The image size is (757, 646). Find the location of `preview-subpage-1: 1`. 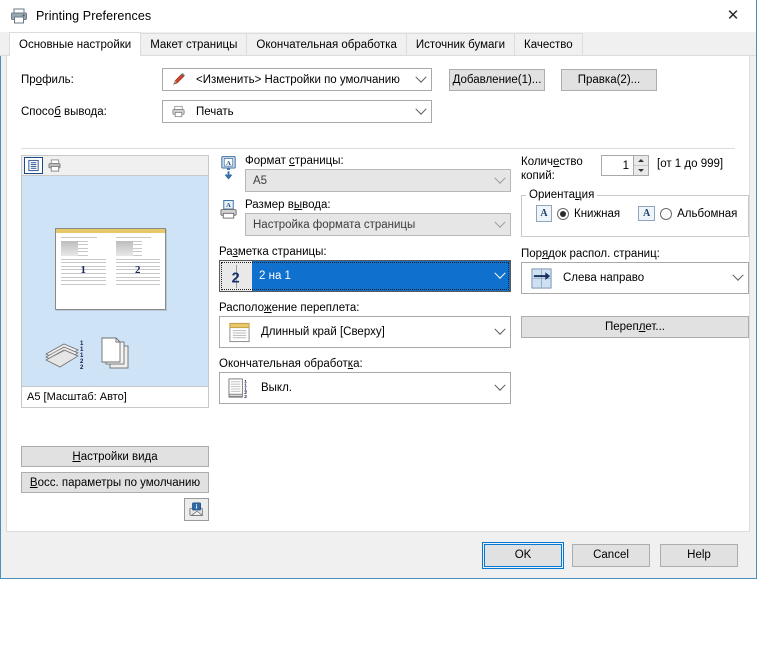

preview-subpage-1: 1 is located at coordinates (83, 271).